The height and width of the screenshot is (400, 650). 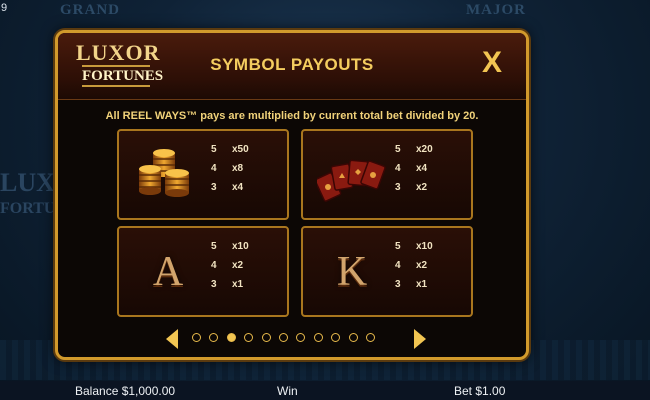 I want to click on multiplier: x20, so click(x=424, y=149).